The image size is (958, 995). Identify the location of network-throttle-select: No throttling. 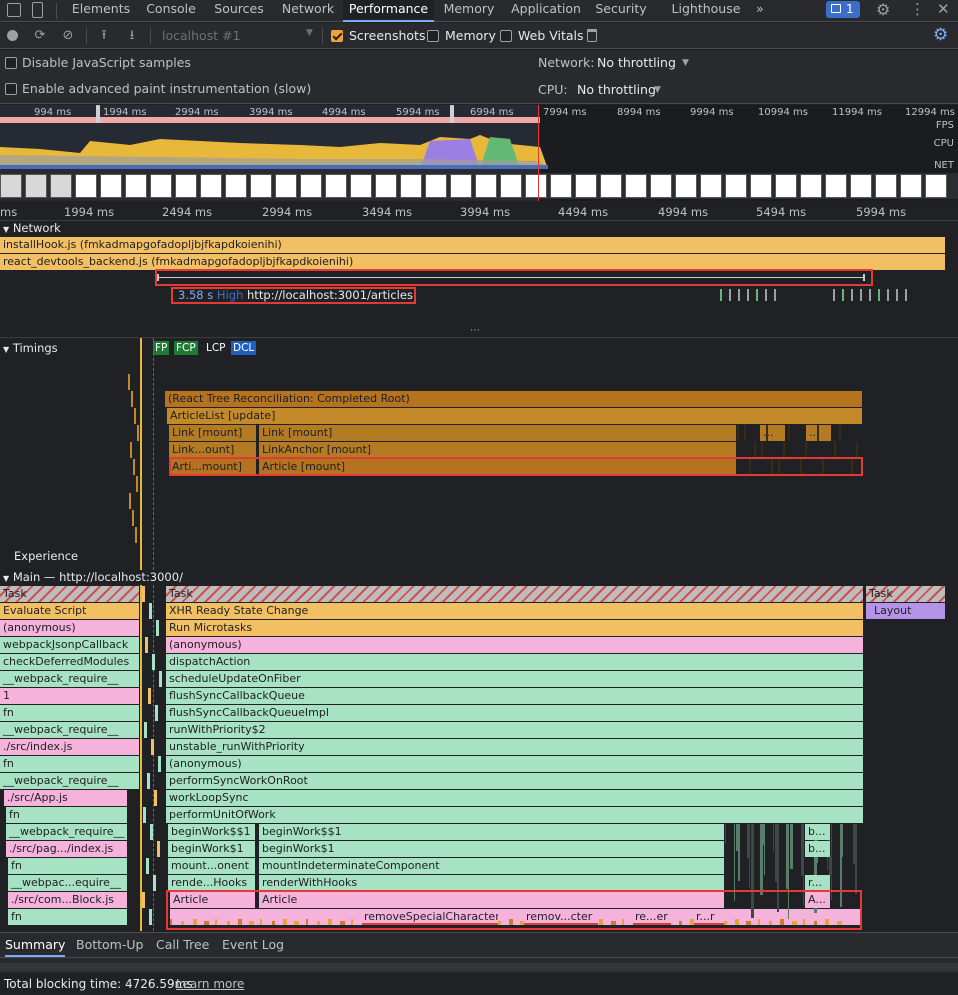
(636, 62).